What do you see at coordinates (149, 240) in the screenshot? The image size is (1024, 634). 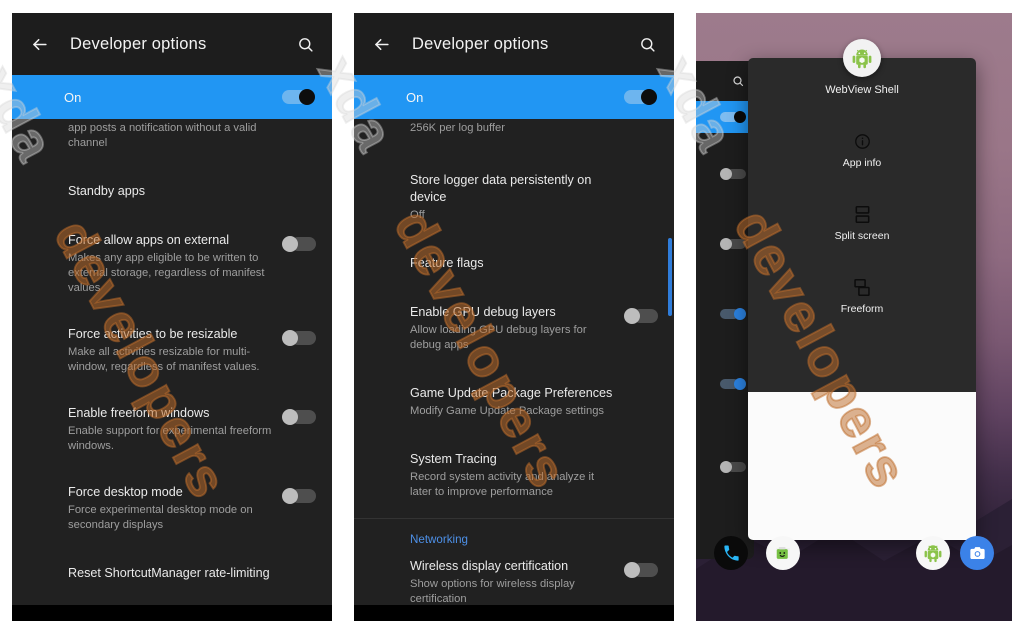 I see `list-item-title: Force allow apps on external` at bounding box center [149, 240].